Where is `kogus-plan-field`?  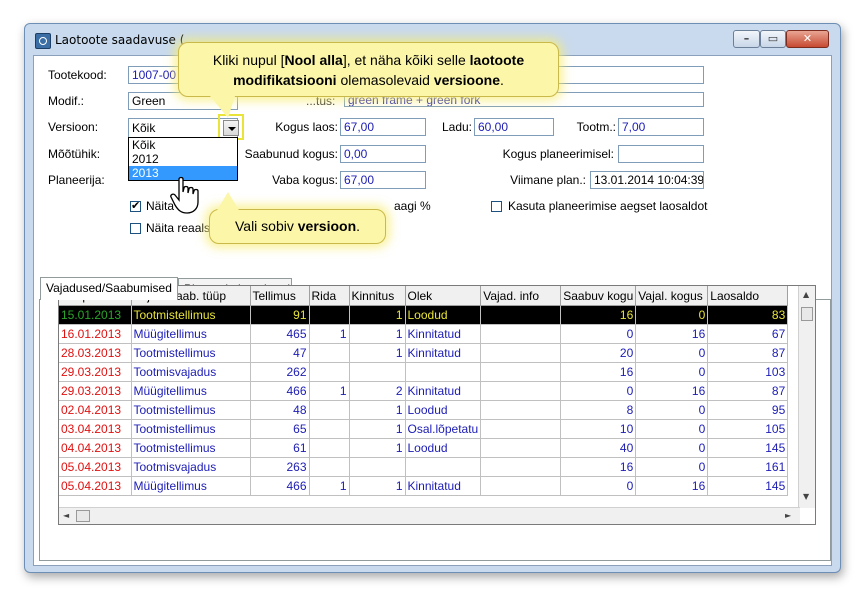 kogus-plan-field is located at coordinates (661, 154).